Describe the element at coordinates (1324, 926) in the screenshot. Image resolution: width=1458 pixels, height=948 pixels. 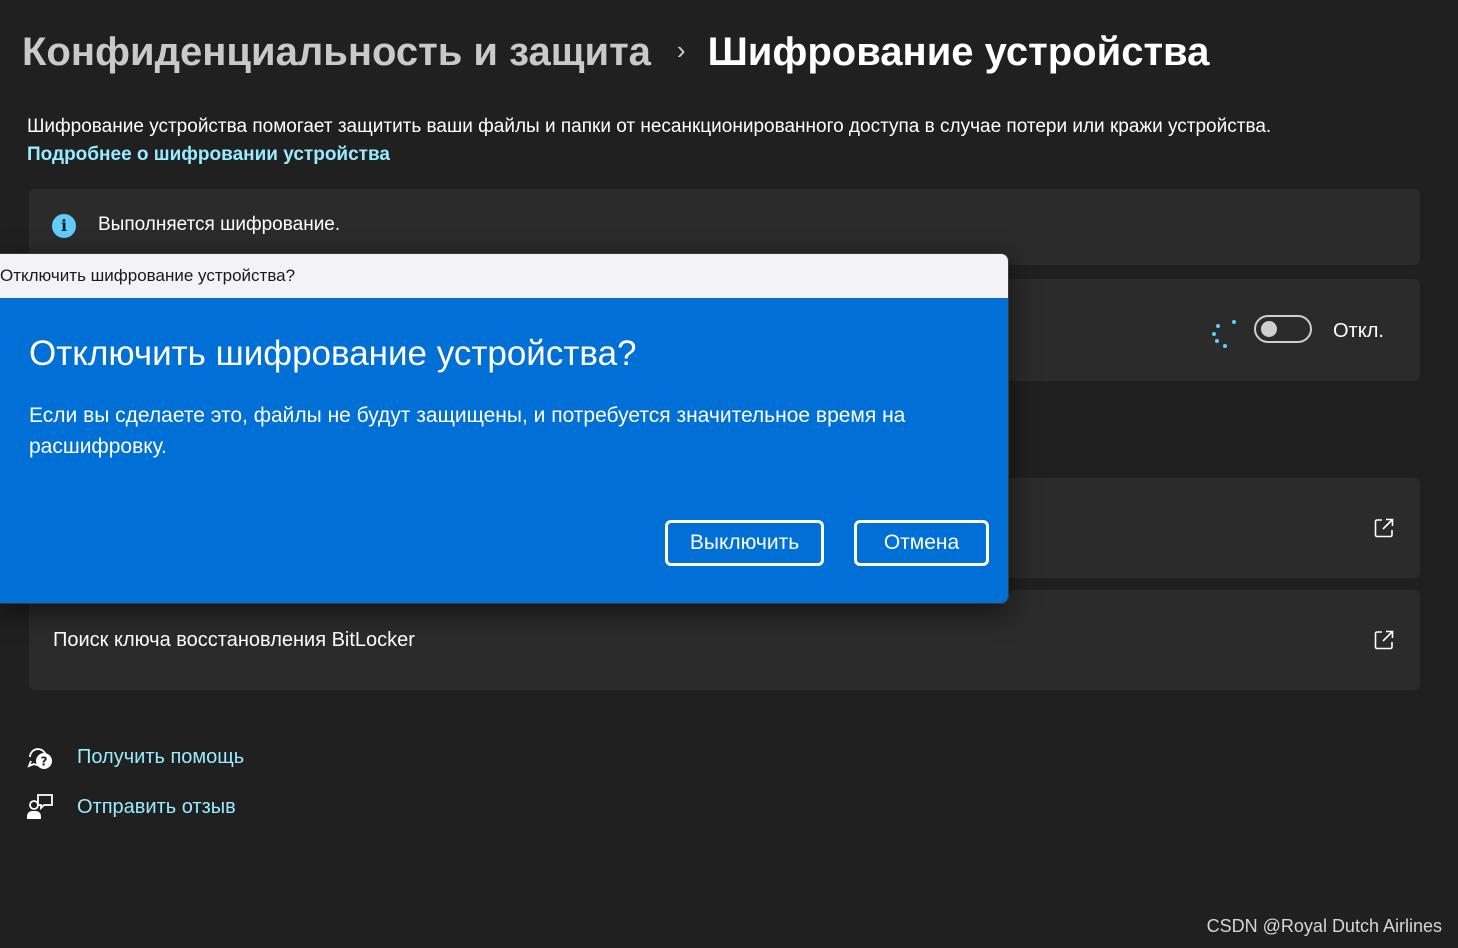
I see `watermark: CSDN @Royal Dutch Airlines` at that location.